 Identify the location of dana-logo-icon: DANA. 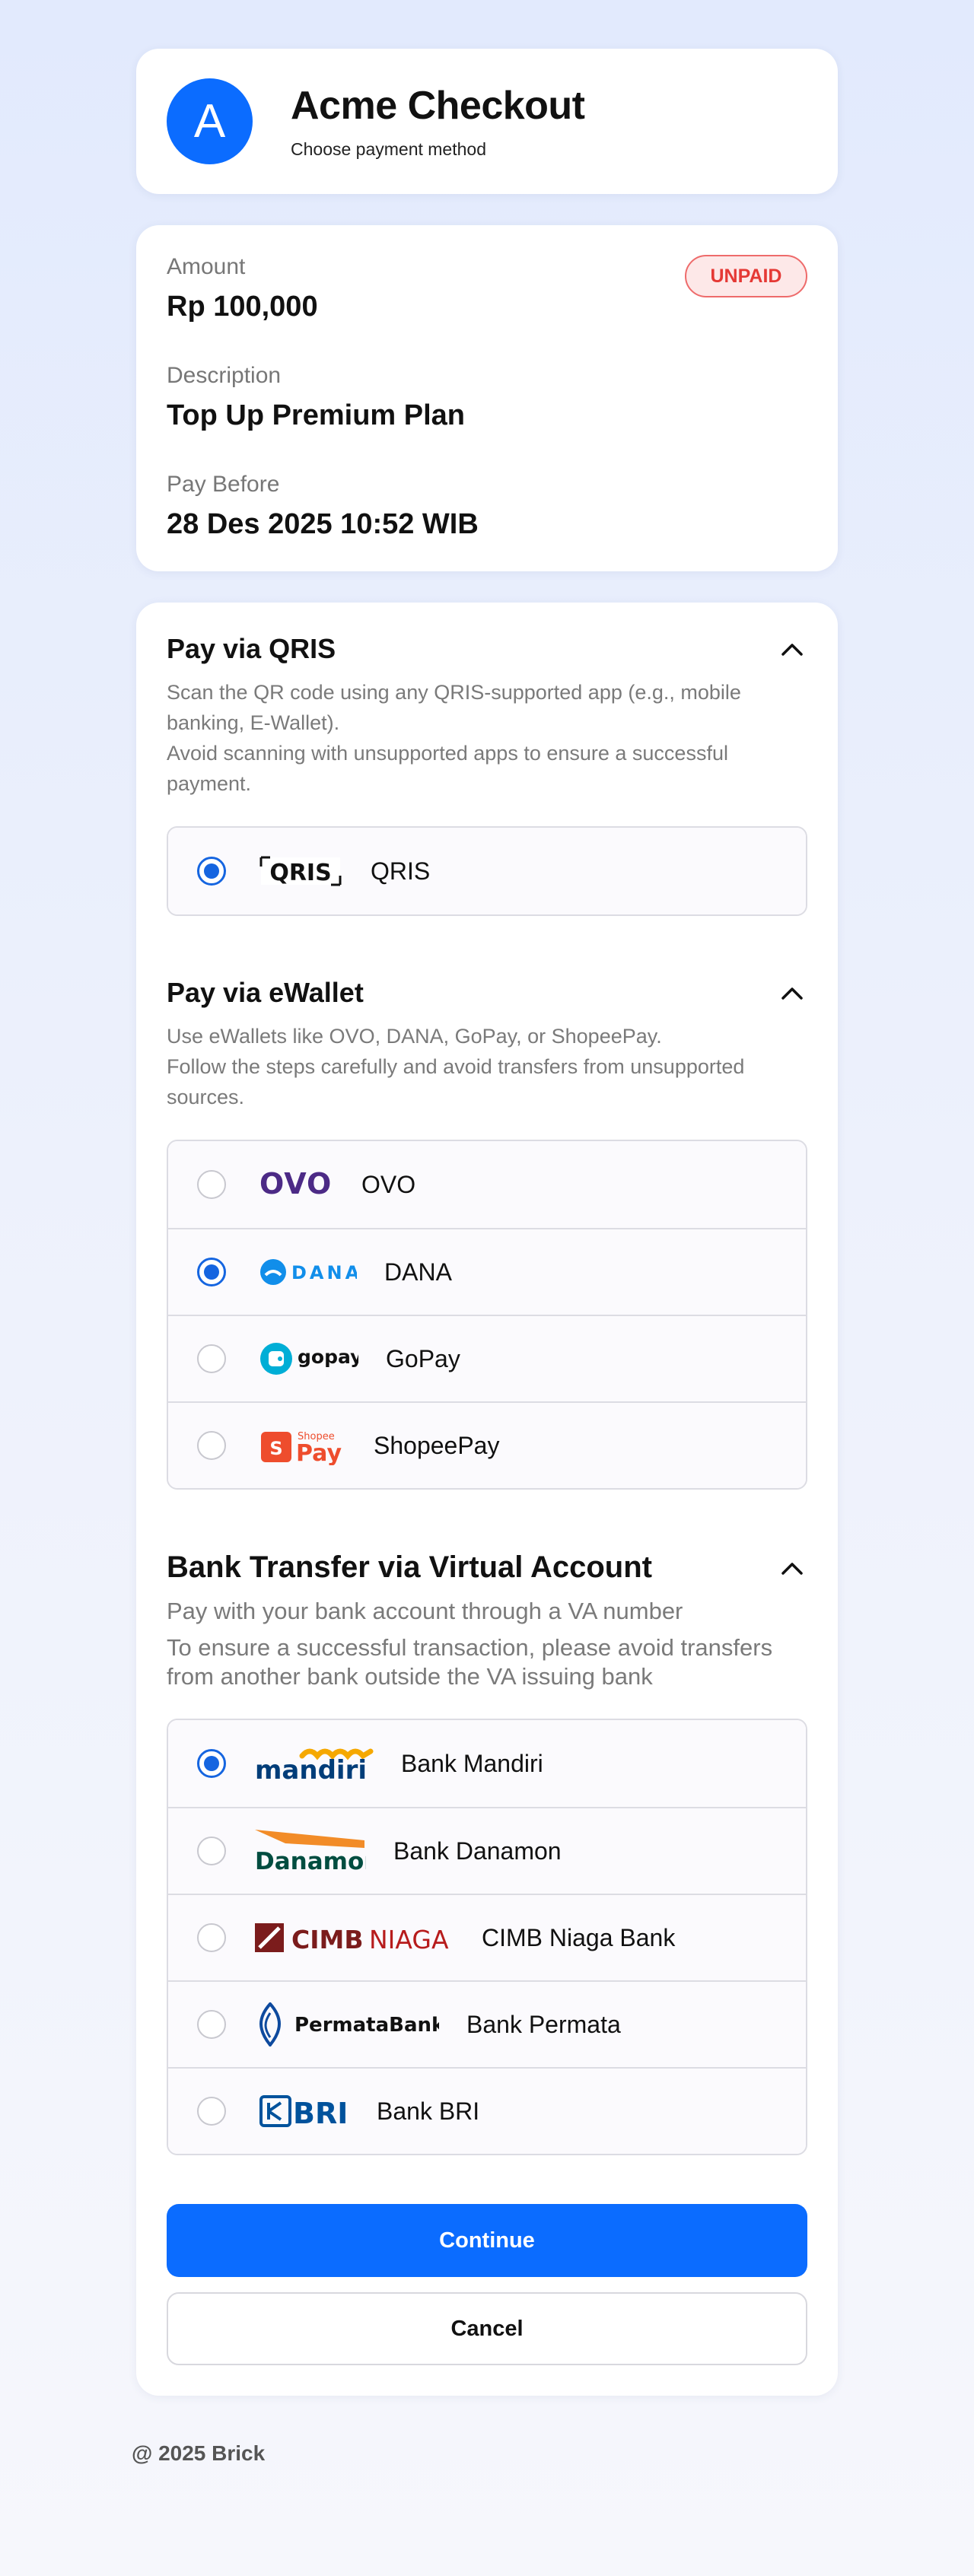
(308, 1272).